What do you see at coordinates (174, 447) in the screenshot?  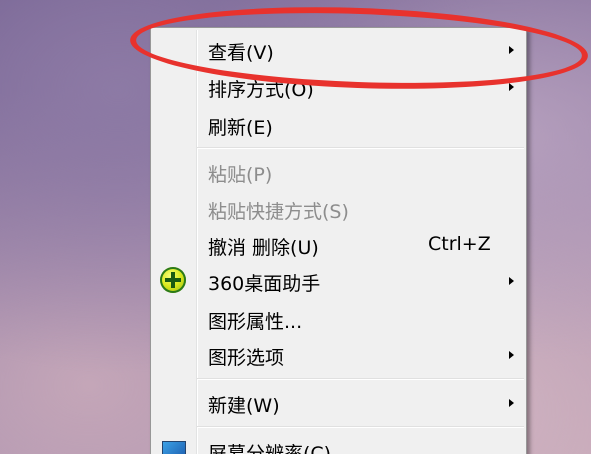 I see `screen-resolution-icon` at bounding box center [174, 447].